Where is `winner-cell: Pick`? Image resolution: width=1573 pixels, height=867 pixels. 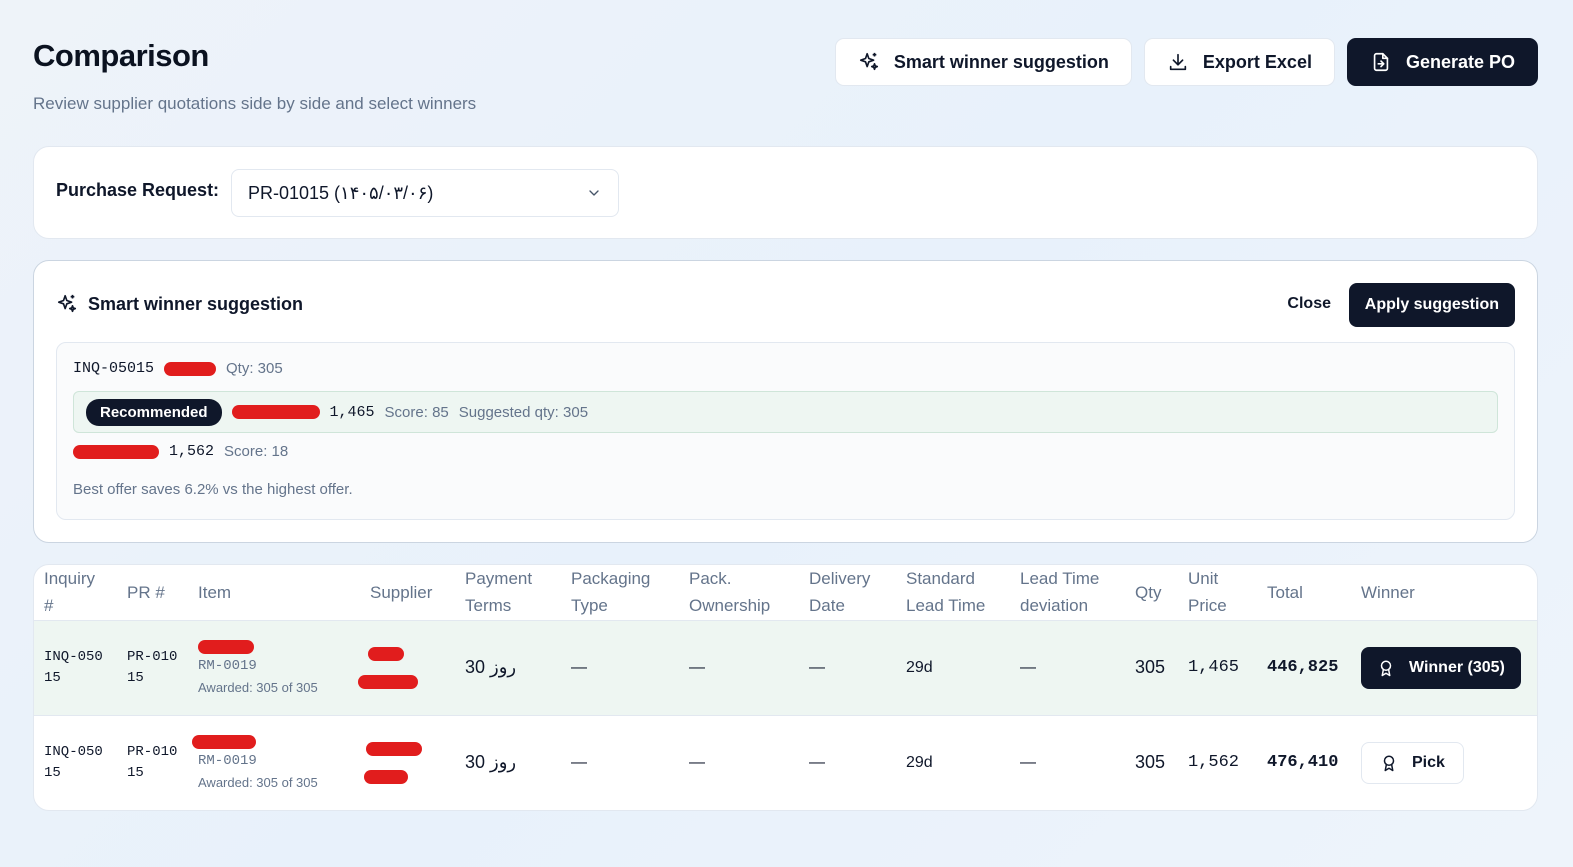
winner-cell: Pick is located at coordinates (1444, 762).